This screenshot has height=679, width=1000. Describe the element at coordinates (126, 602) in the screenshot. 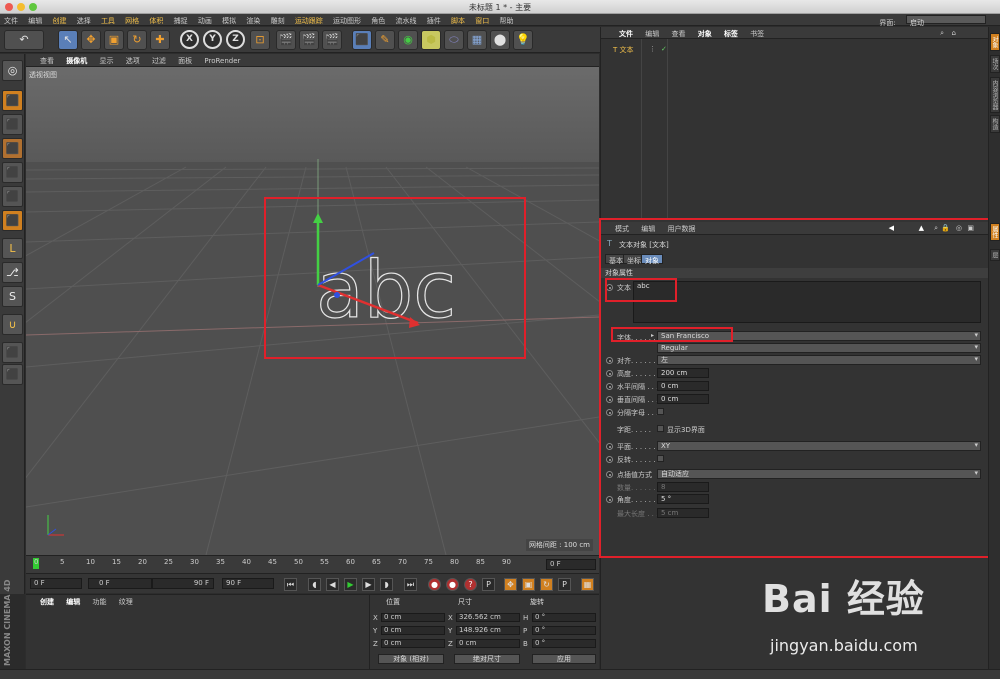

I see `material-menu-texture: 纹理` at that location.